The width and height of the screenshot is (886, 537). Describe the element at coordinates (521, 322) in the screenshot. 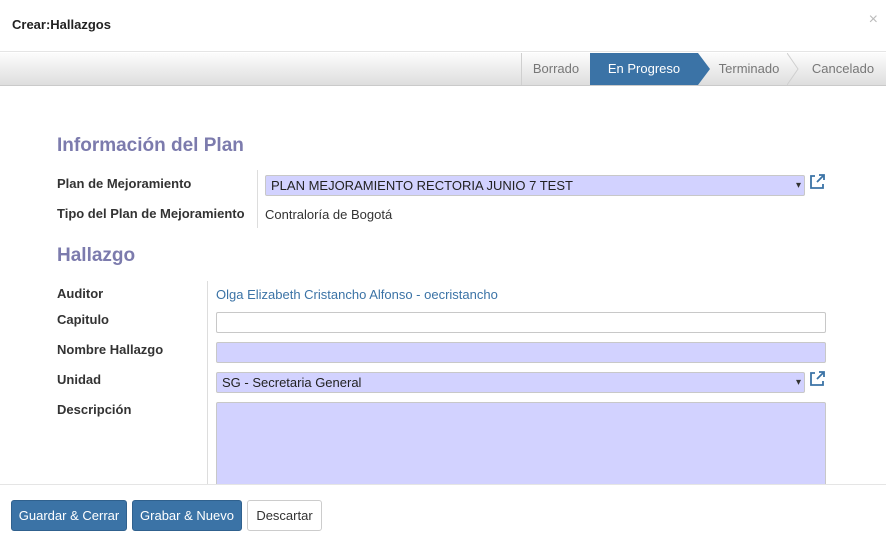

I see `capitulo-input` at that location.